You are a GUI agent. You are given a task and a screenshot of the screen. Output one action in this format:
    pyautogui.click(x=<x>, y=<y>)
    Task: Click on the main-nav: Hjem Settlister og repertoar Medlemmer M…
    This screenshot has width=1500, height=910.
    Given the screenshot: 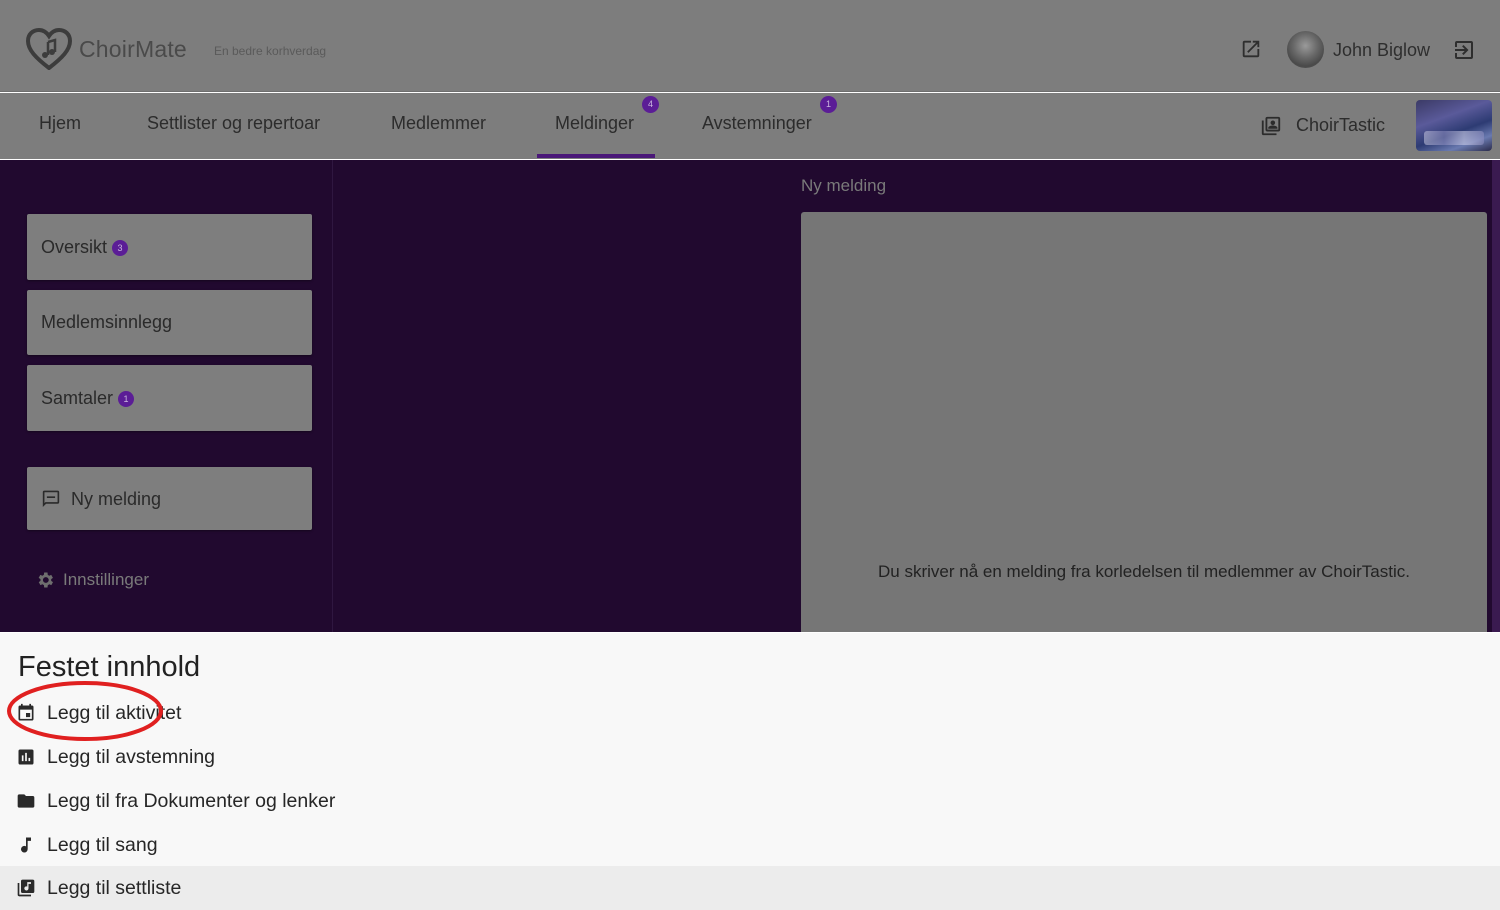 What is the action you would take?
    pyautogui.click(x=750, y=126)
    